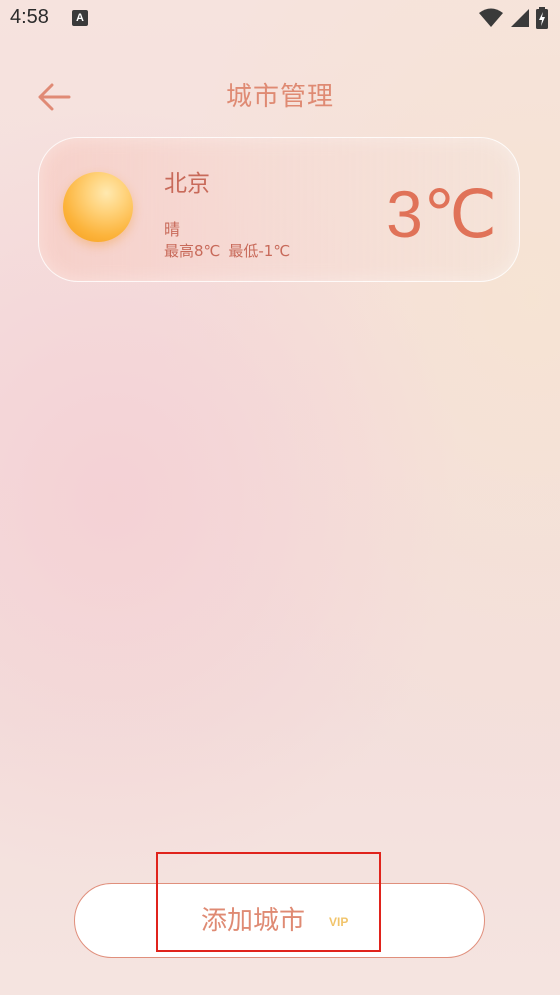 The width and height of the screenshot is (560, 995). I want to click on add-city-button: 添加城市 VIP, so click(279, 920).